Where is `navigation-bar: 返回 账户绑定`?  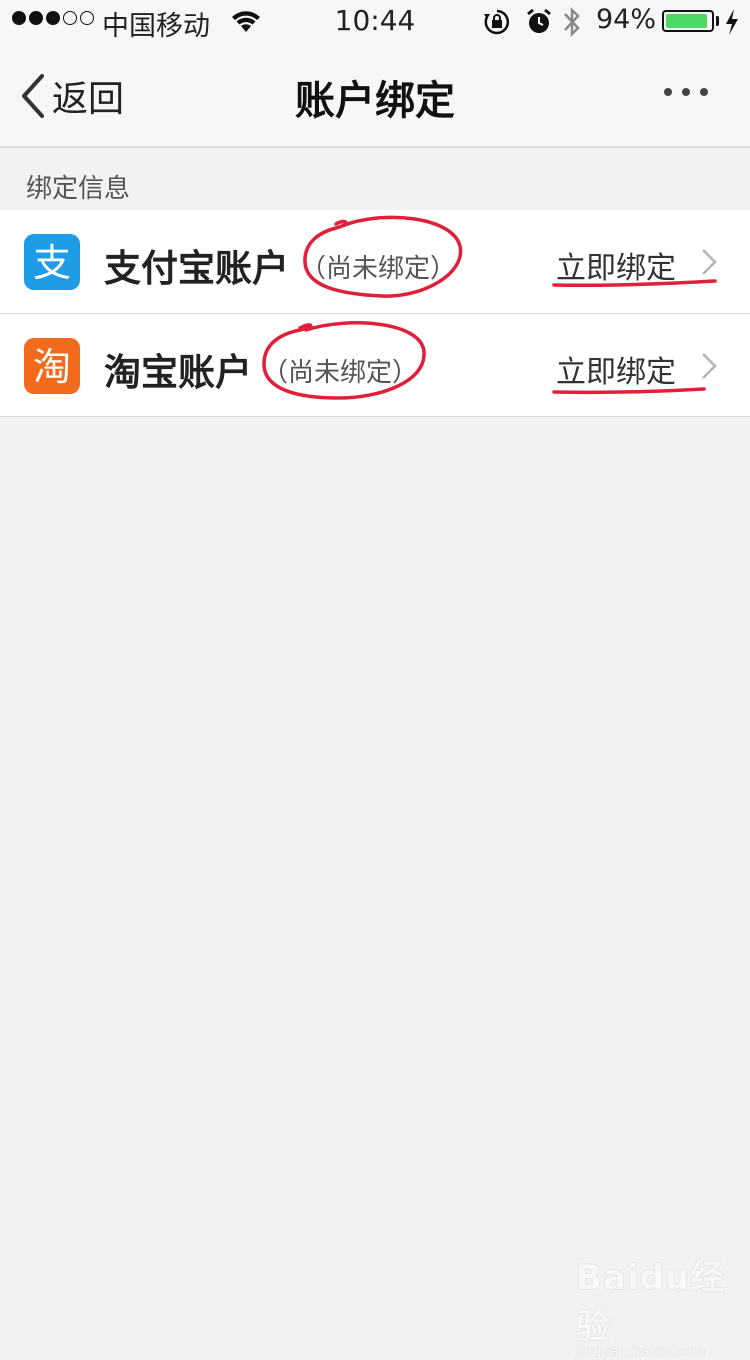
navigation-bar: 返回 账户绑定 is located at coordinates (375, 96).